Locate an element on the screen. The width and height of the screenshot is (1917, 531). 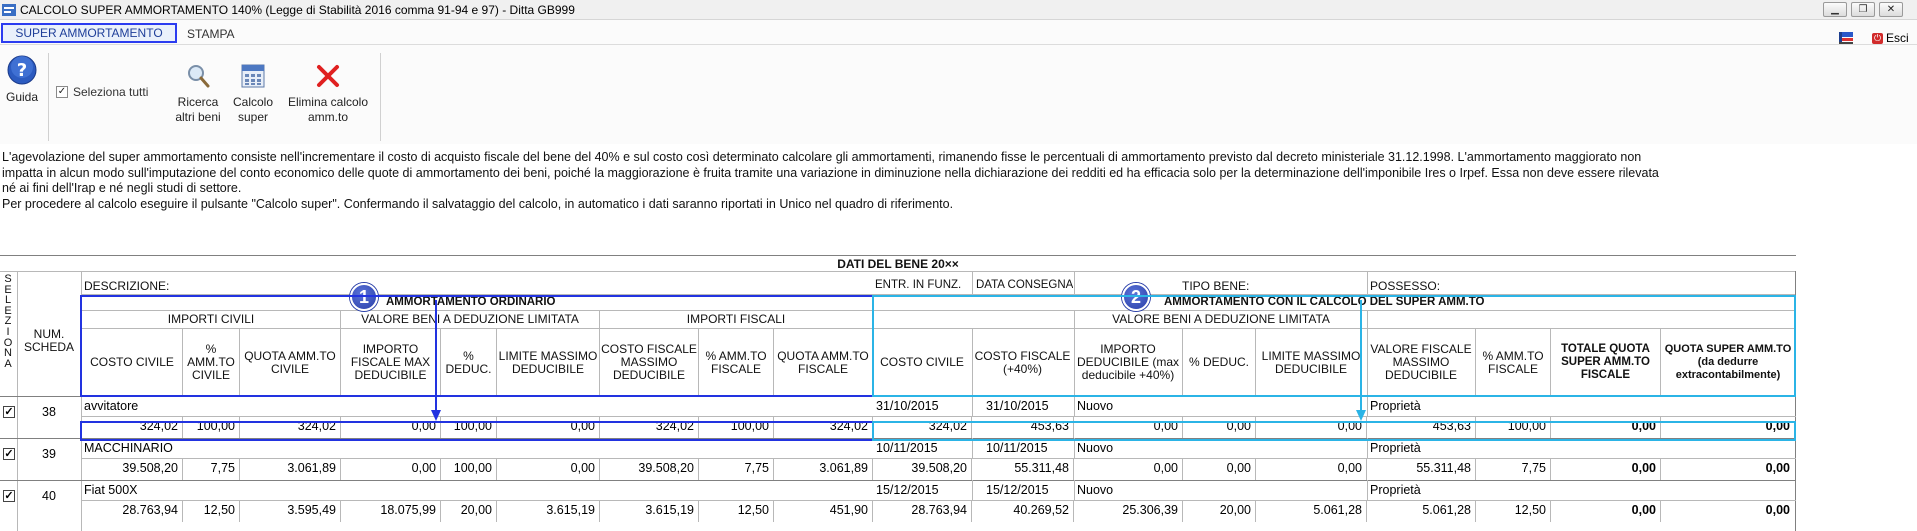
minimize-button: ▁ is located at coordinates (1835, 9).